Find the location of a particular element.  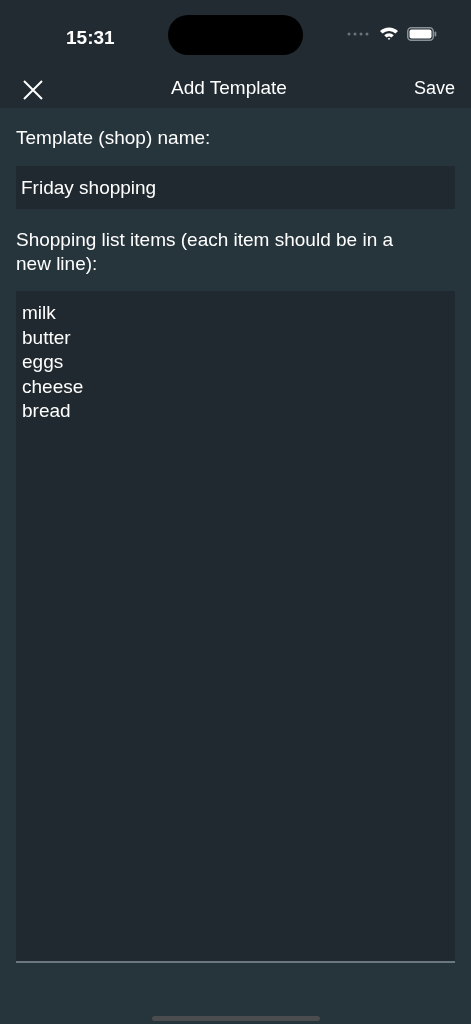

close-button is located at coordinates (33, 88).